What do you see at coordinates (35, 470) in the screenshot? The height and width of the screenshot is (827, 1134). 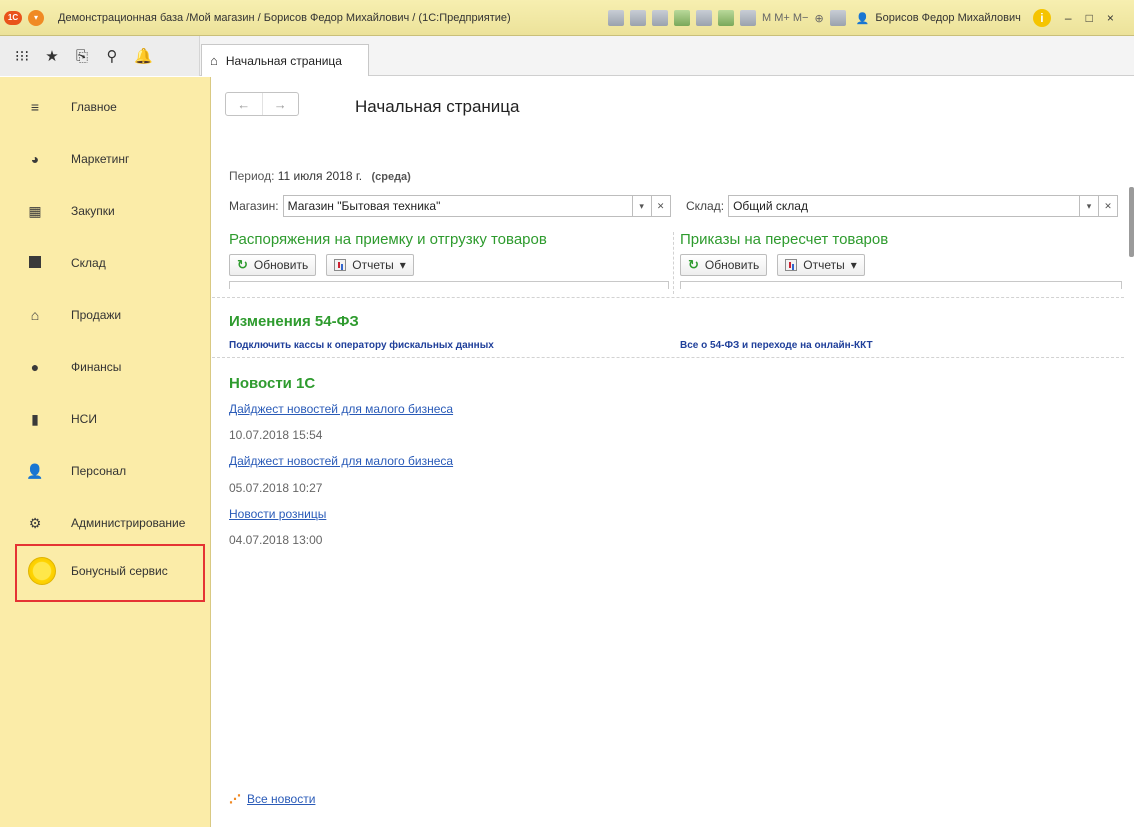 I see `person-icon: 👤` at bounding box center [35, 470].